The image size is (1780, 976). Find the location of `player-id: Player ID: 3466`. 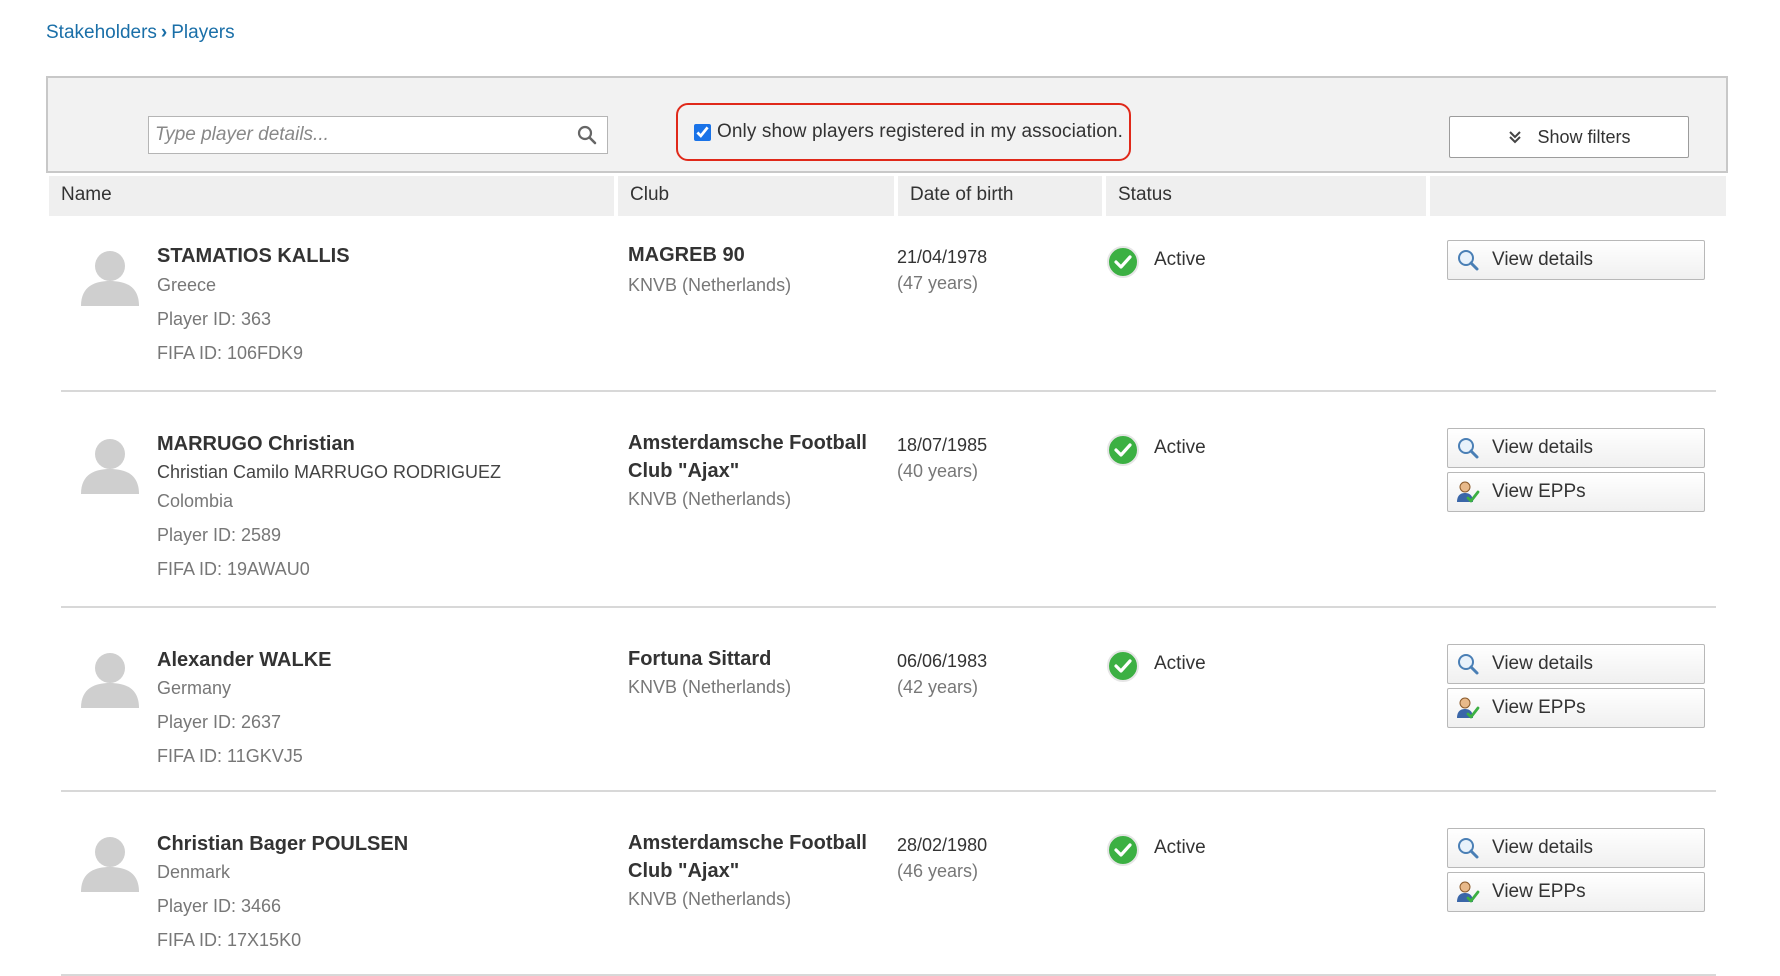

player-id: Player ID: 3466 is located at coordinates (219, 906).